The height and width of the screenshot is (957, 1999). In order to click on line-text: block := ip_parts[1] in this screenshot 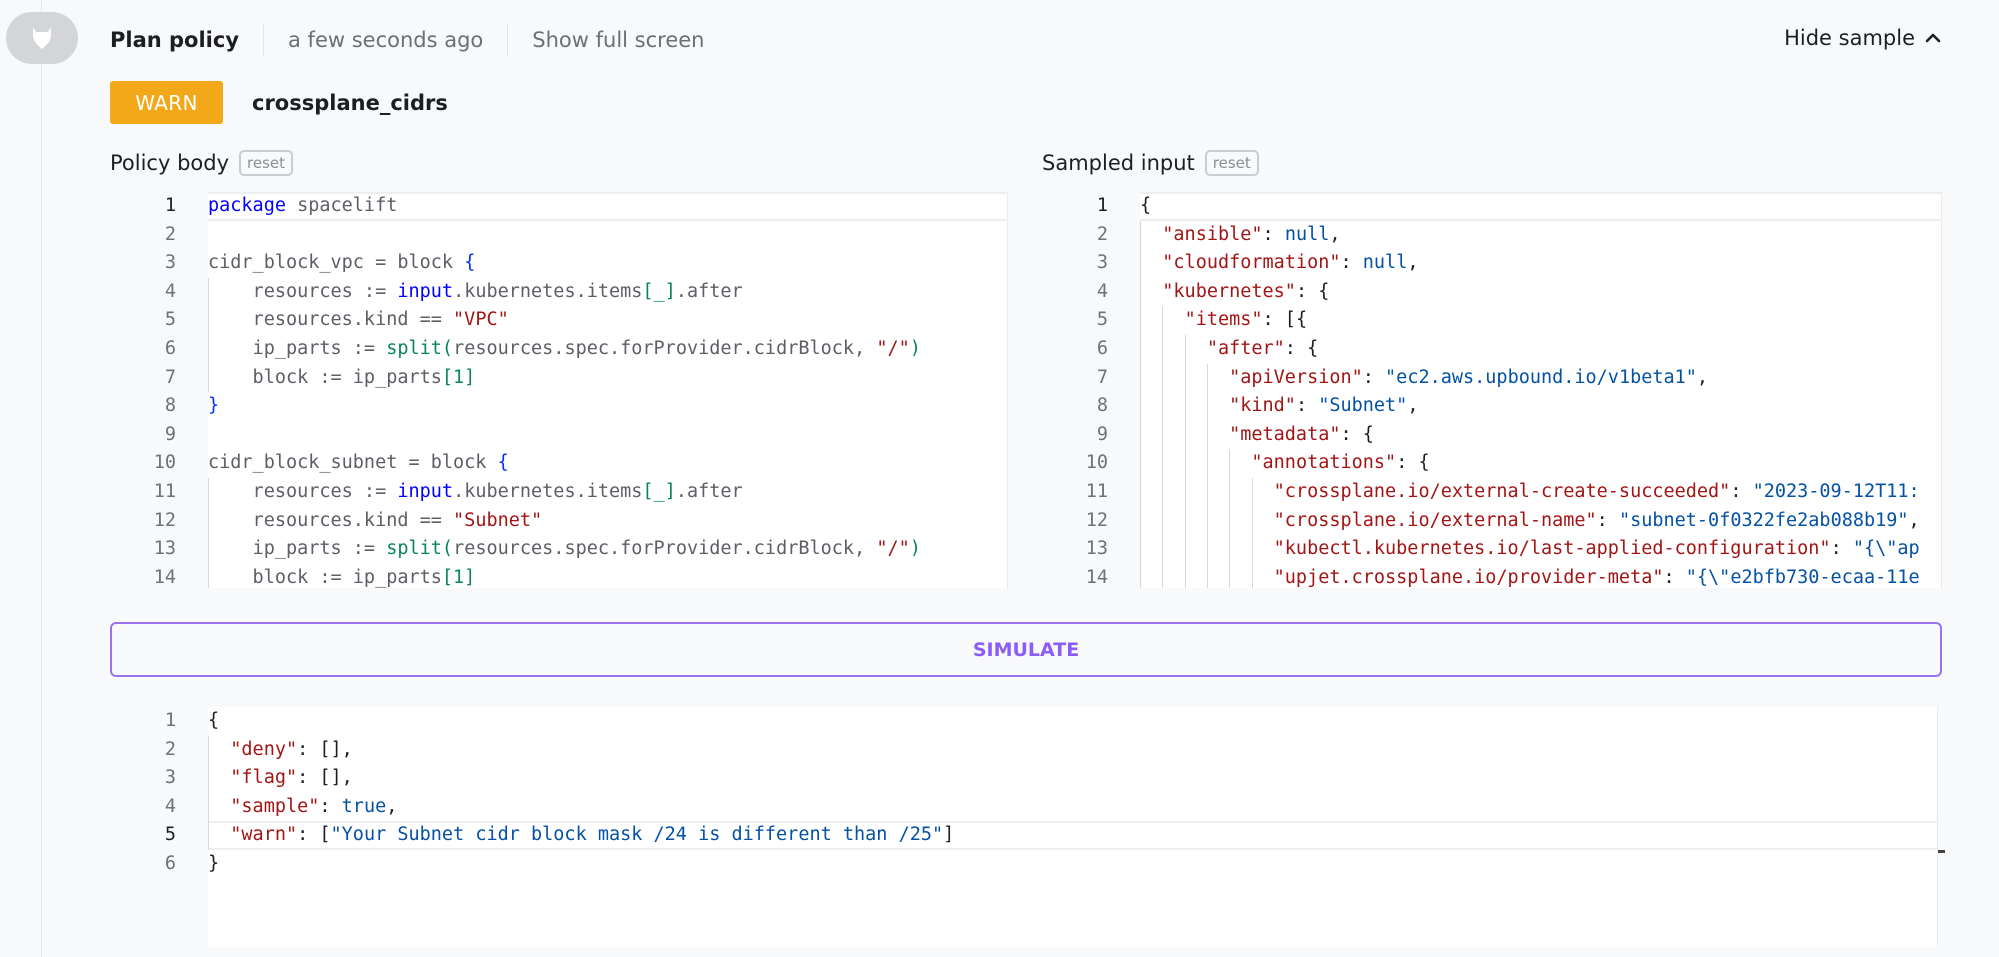, I will do `click(342, 576)`.